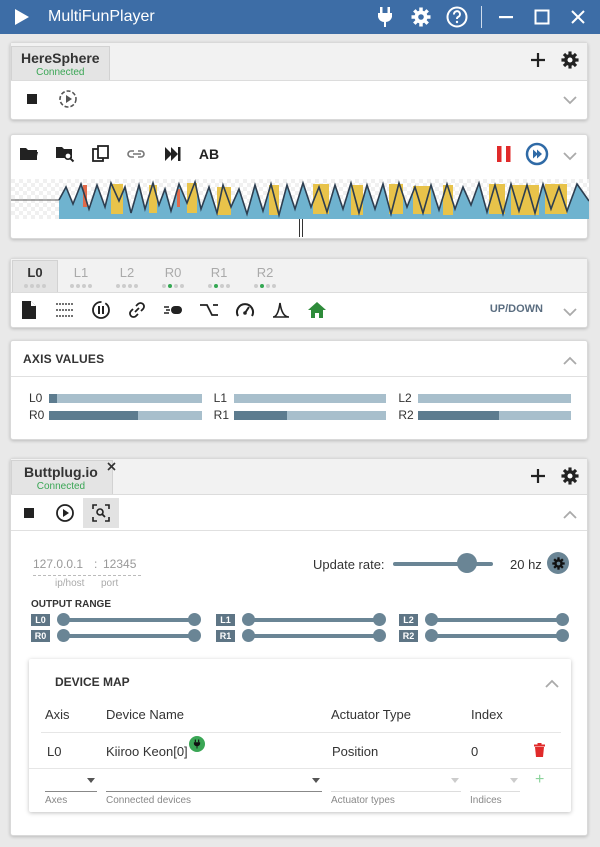  What do you see at coordinates (68, 99) in the screenshot?
I see `auto-connect-icon` at bounding box center [68, 99].